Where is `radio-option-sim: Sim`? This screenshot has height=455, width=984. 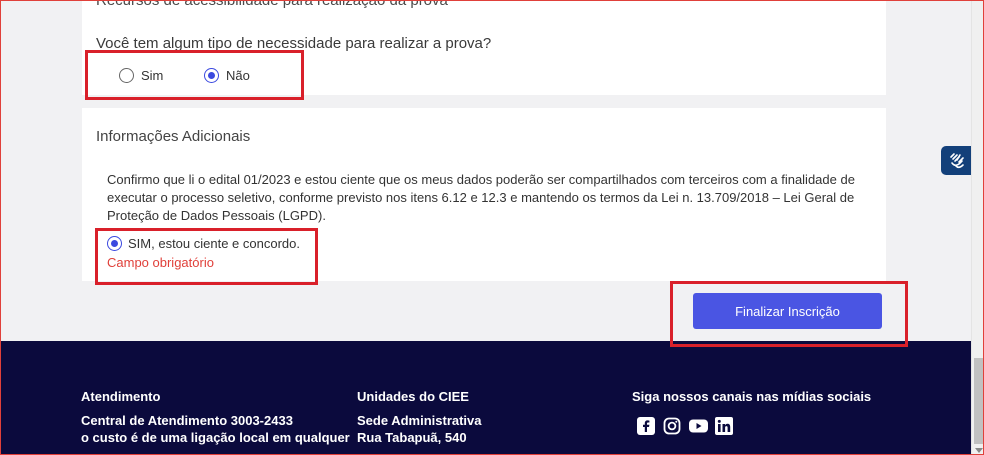
radio-option-sim: Sim is located at coordinates (141, 75).